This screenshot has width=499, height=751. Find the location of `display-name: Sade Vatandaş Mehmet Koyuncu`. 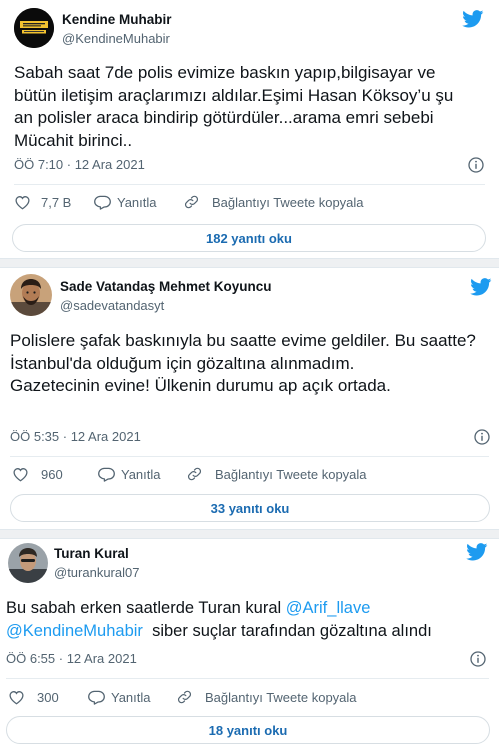

display-name: Sade Vatandaş Mehmet Koyuncu is located at coordinates (166, 286).